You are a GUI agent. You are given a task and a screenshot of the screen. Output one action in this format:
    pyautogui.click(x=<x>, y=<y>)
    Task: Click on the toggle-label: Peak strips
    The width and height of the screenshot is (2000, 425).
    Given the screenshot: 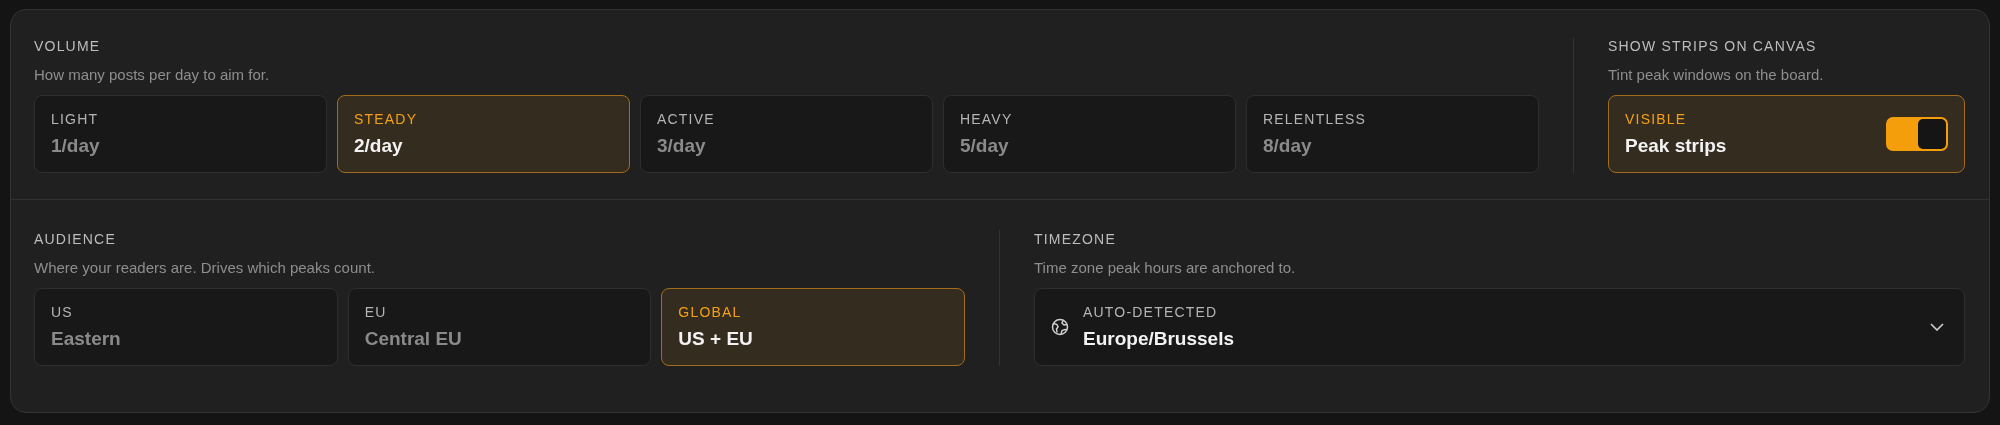 What is the action you would take?
    pyautogui.click(x=1676, y=146)
    